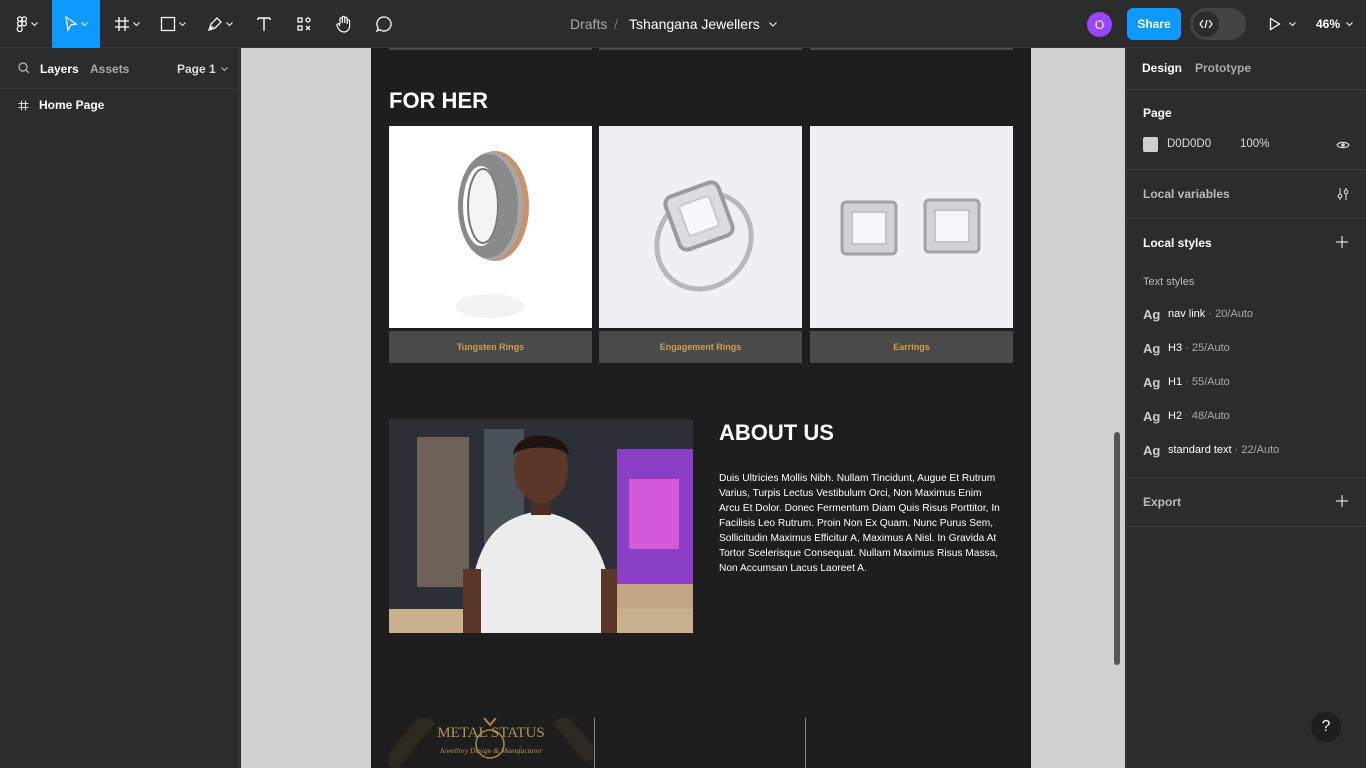 Image resolution: width=1366 pixels, height=768 pixels. What do you see at coordinates (1099, 24) in the screenshot?
I see `avatar: O` at bounding box center [1099, 24].